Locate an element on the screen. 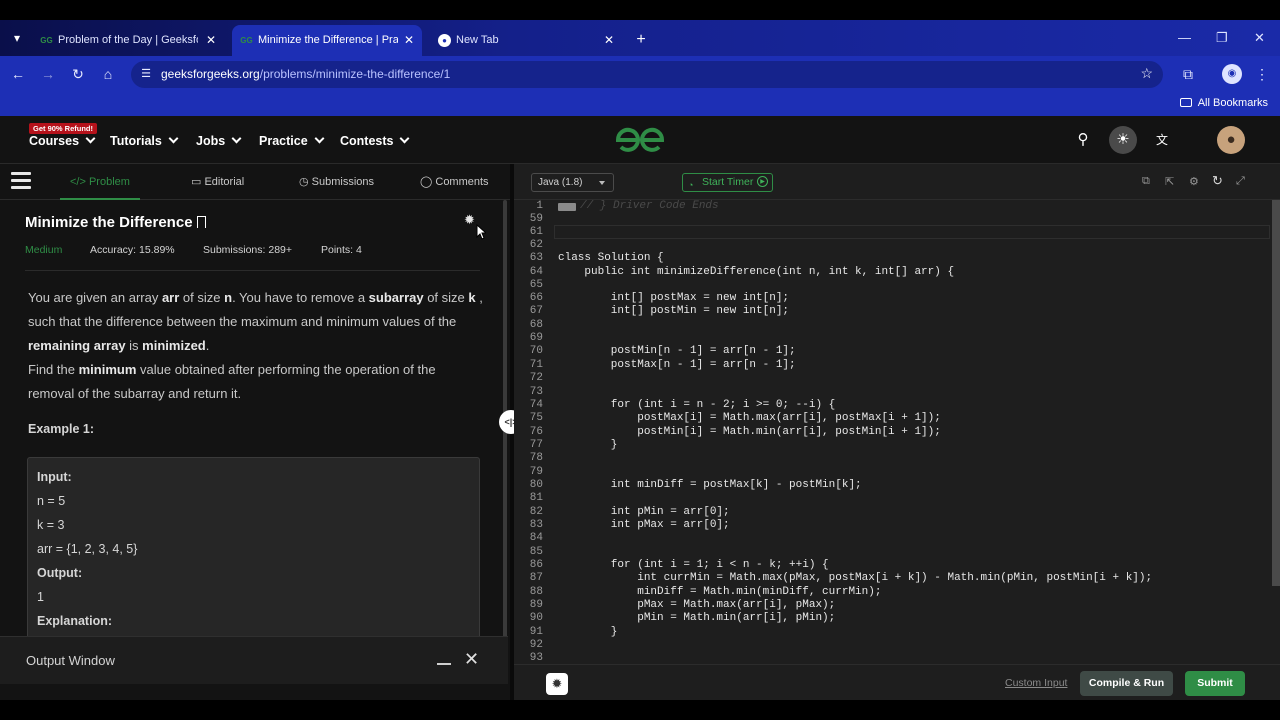 This screenshot has width=1280, height=720. code-line: 78 is located at coordinates (892, 458).